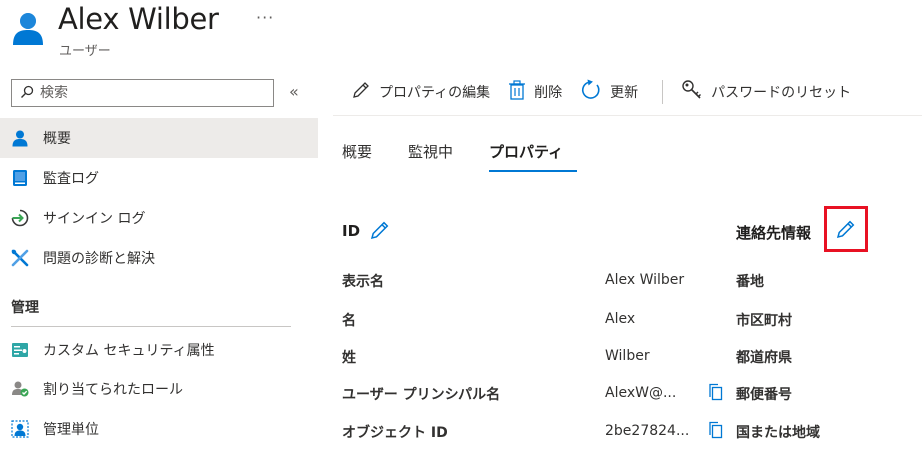  What do you see at coordinates (521, 91) in the screenshot?
I see `trash-icon` at bounding box center [521, 91].